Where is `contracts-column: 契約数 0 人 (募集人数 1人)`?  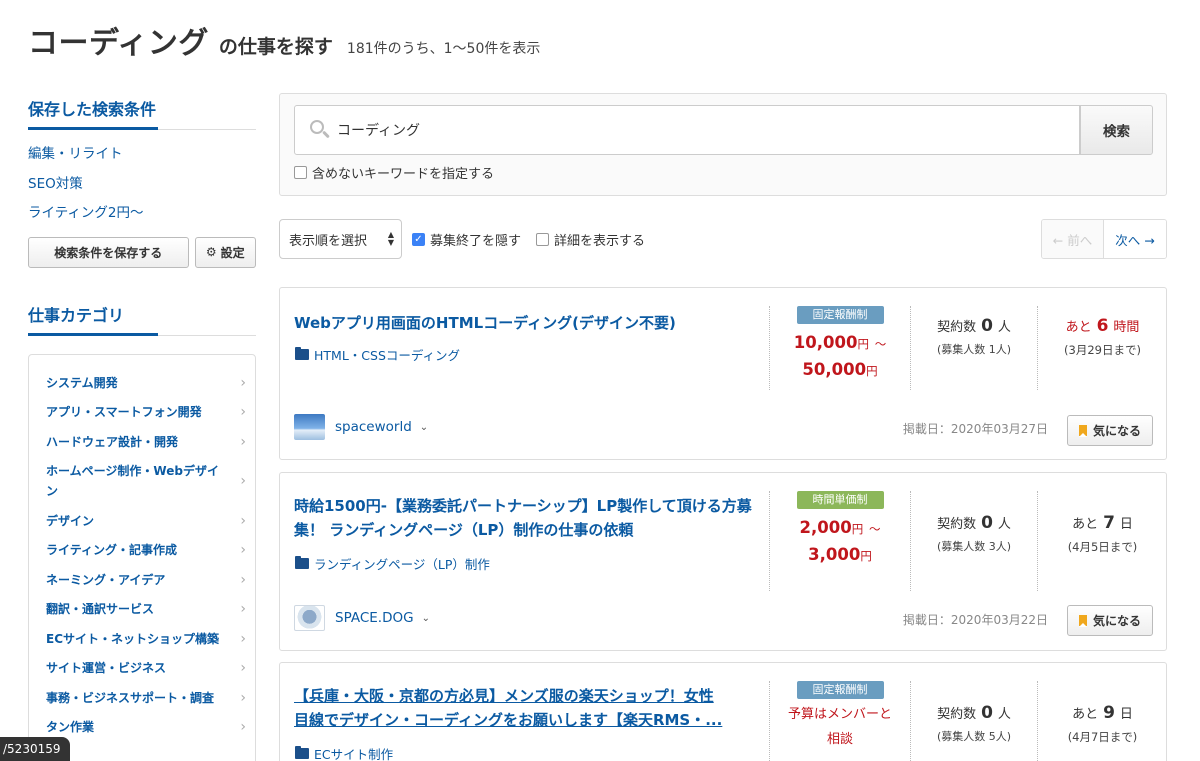
contracts-column: 契約数 0 人 (募集人数 1人) is located at coordinates (973, 348).